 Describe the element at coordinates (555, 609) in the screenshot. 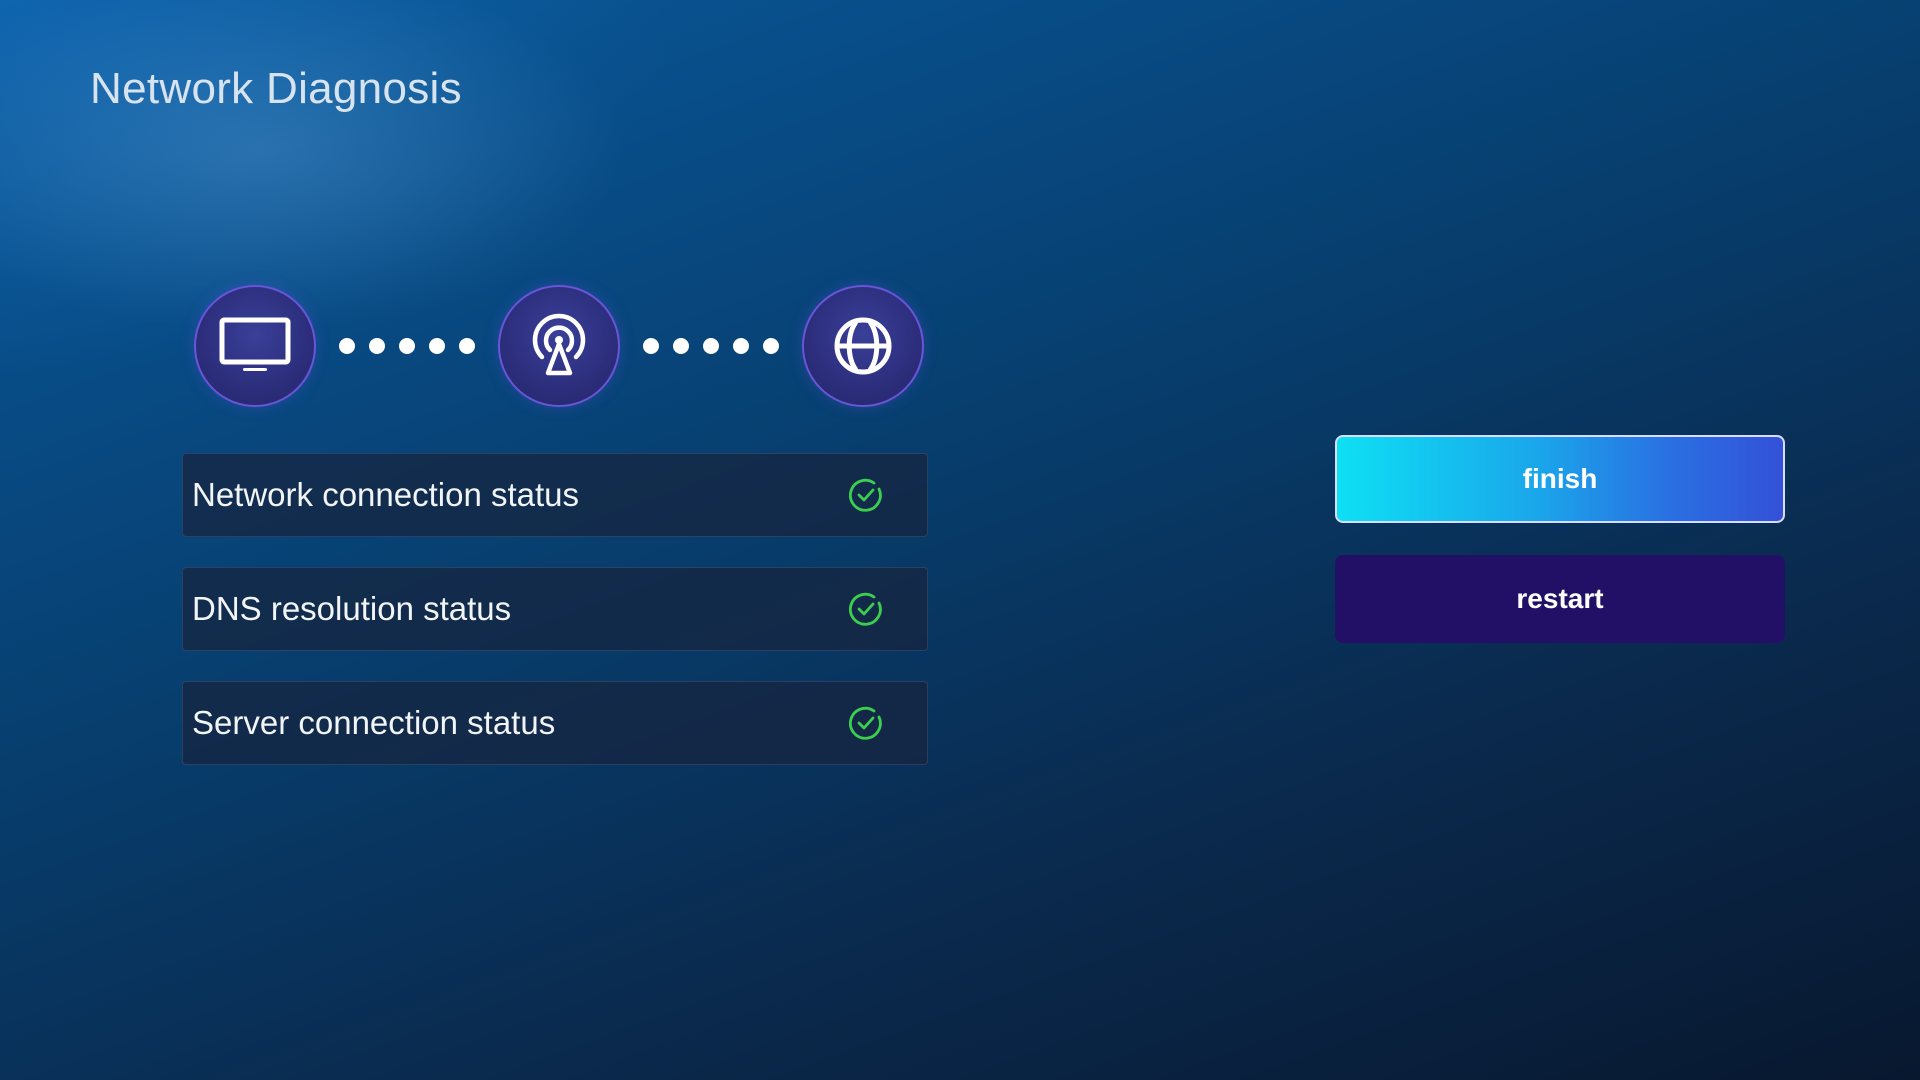

I see `status-row-dns: DNS resolution status` at that location.